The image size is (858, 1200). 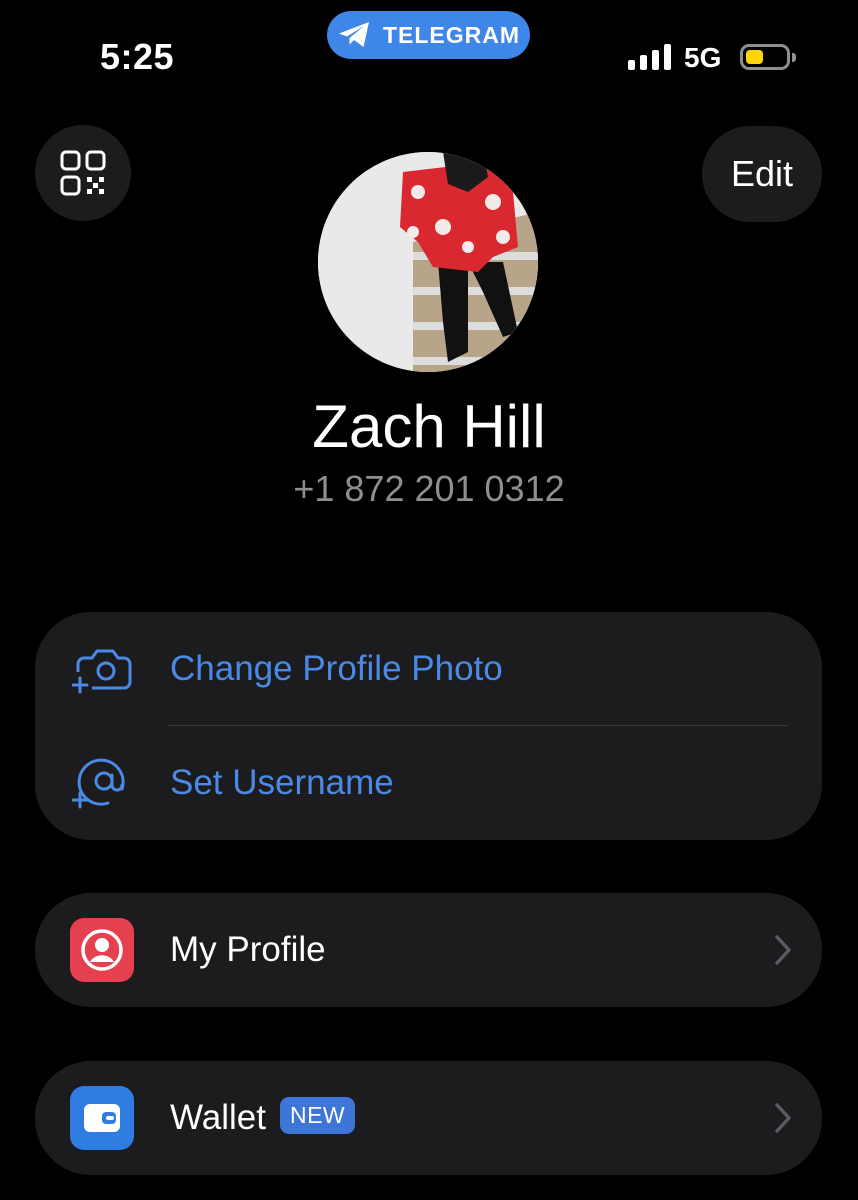 I want to click on wallet-icon-slot, so click(x=102, y=1118).